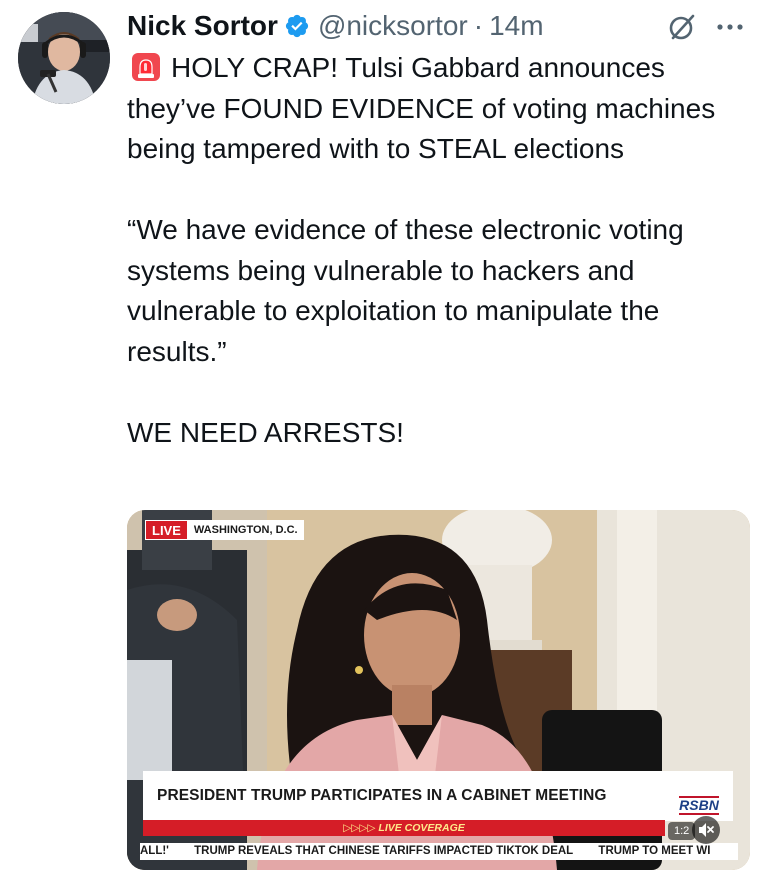  What do you see at coordinates (654, 851) in the screenshot?
I see `ticker-item: TRUMP TO MEET WI` at bounding box center [654, 851].